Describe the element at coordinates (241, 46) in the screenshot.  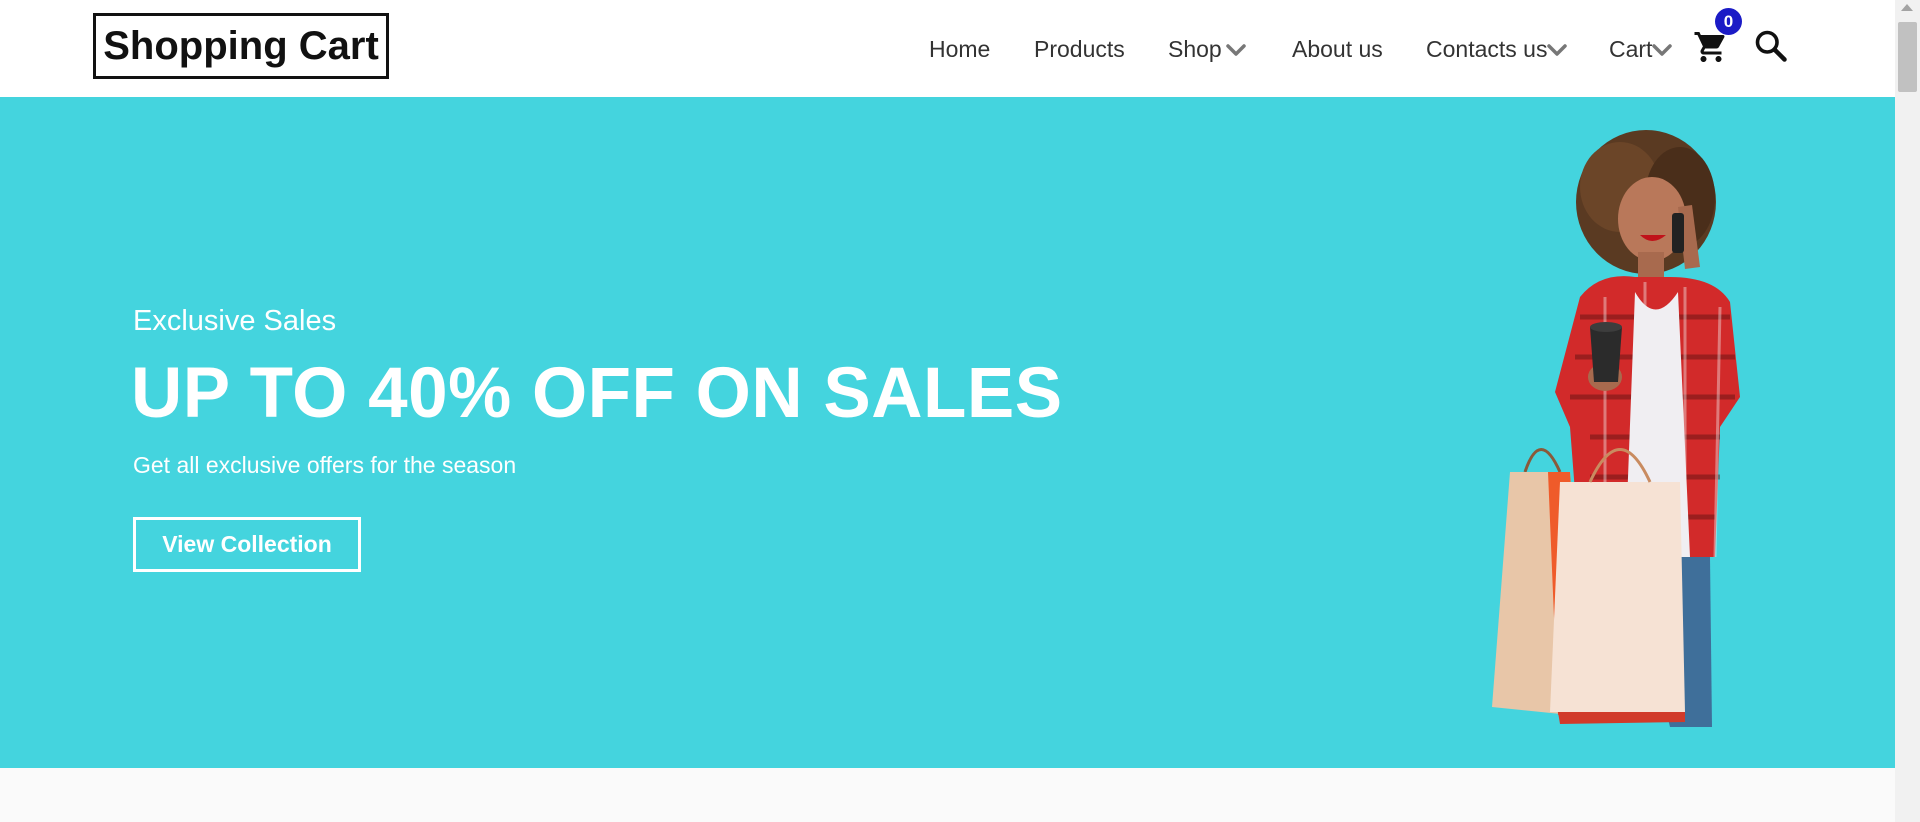
I see `site-logo: Shopping Cart` at that location.